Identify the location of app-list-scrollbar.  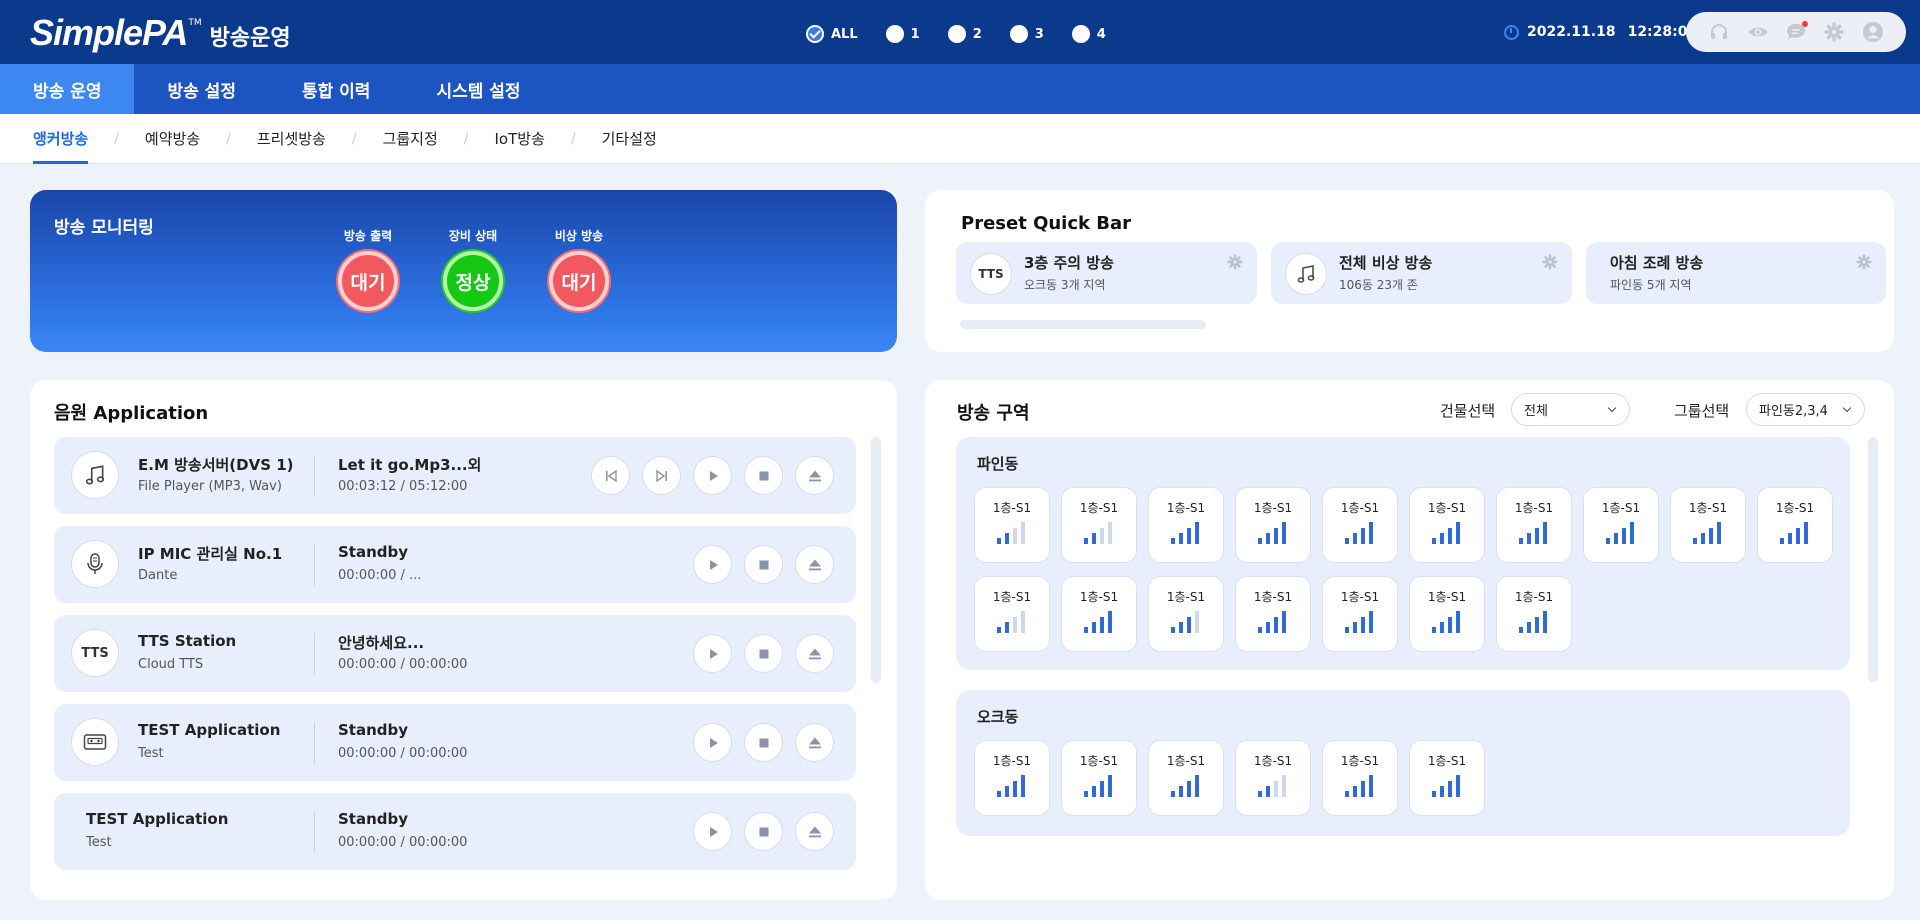
(876, 560).